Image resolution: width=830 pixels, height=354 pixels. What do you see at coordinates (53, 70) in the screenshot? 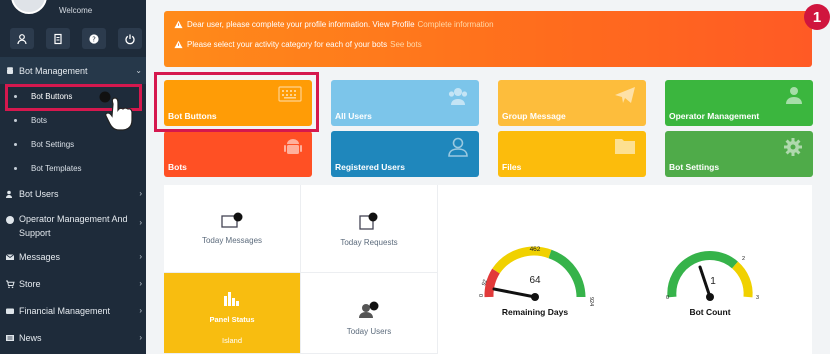
I see `sidebar-item-label: Bot Management` at bounding box center [53, 70].